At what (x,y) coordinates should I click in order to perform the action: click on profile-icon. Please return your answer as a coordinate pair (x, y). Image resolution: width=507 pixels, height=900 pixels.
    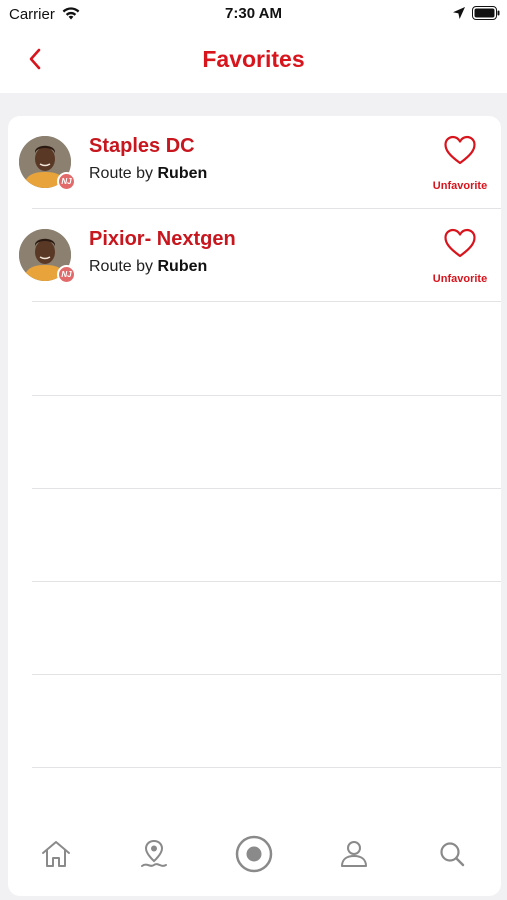
    Looking at the image, I should click on (354, 854).